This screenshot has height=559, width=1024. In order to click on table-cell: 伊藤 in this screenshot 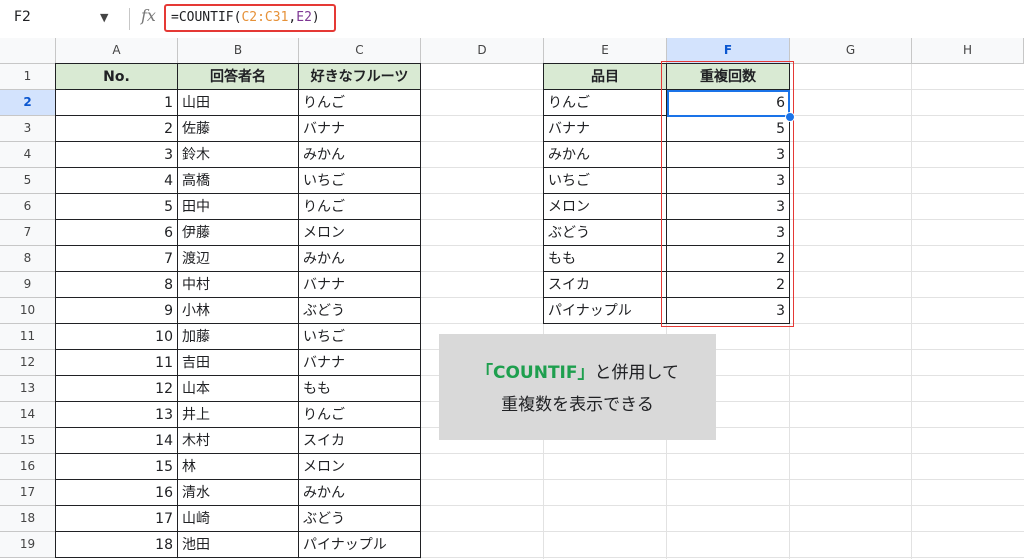, I will do `click(238, 232)`.